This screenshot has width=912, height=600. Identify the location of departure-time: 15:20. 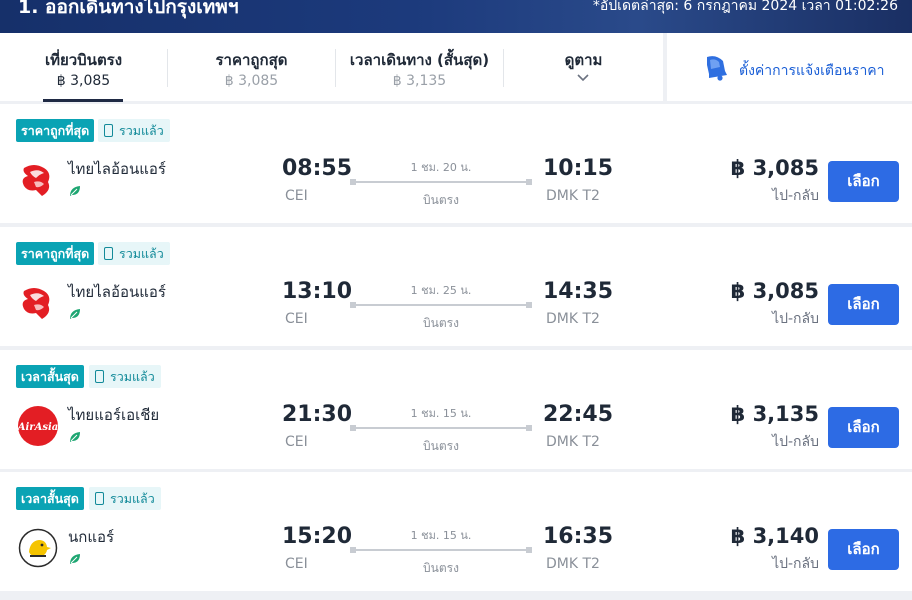
(317, 536).